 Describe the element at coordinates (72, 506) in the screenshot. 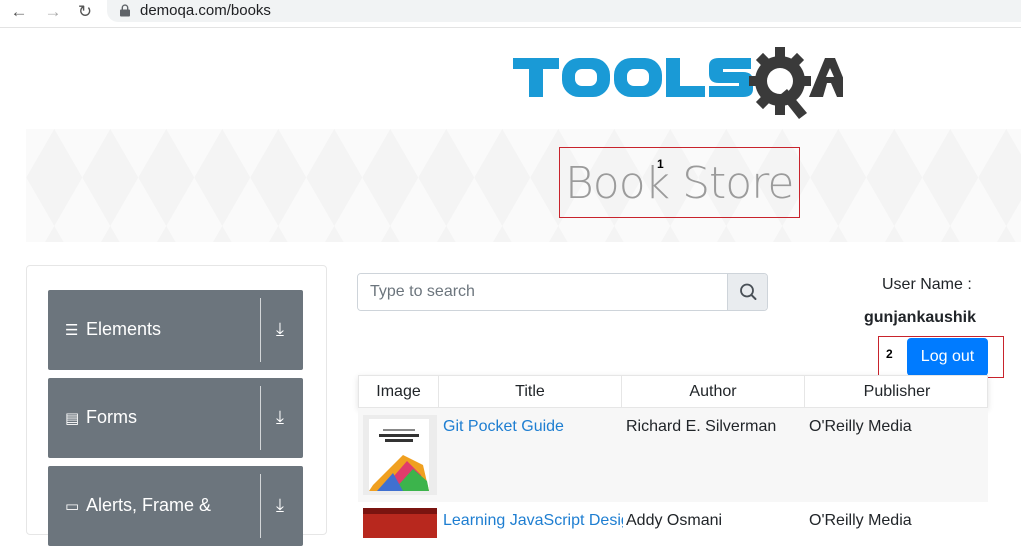

I see `window-icon: ▭` at that location.